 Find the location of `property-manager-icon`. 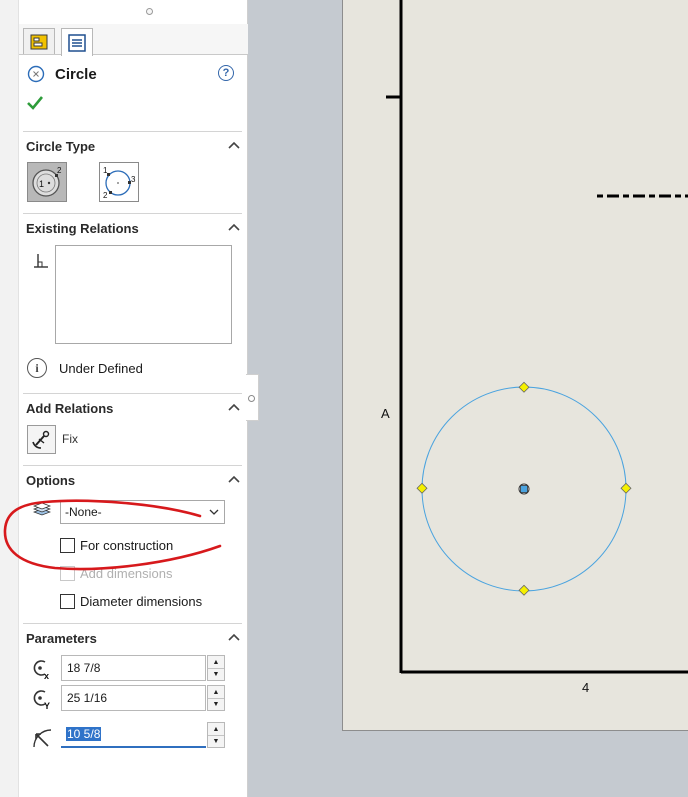

property-manager-icon is located at coordinates (77, 42).